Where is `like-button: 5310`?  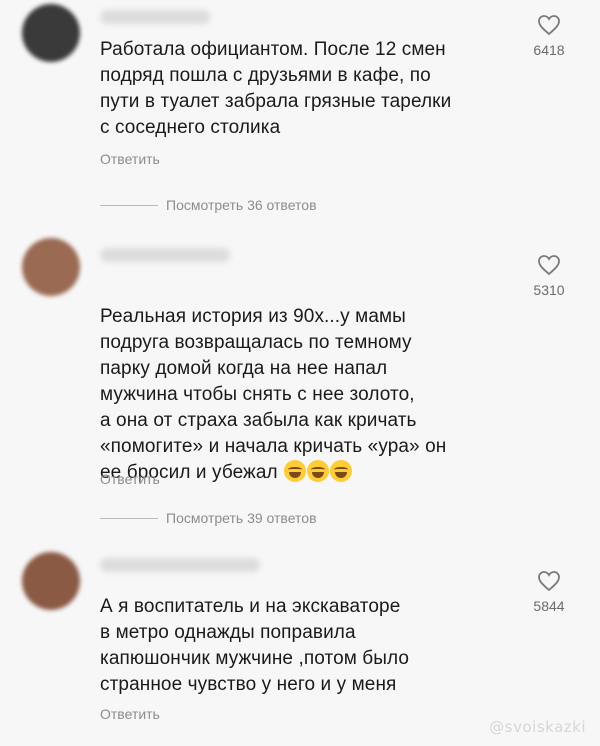 like-button: 5310 is located at coordinates (549, 276).